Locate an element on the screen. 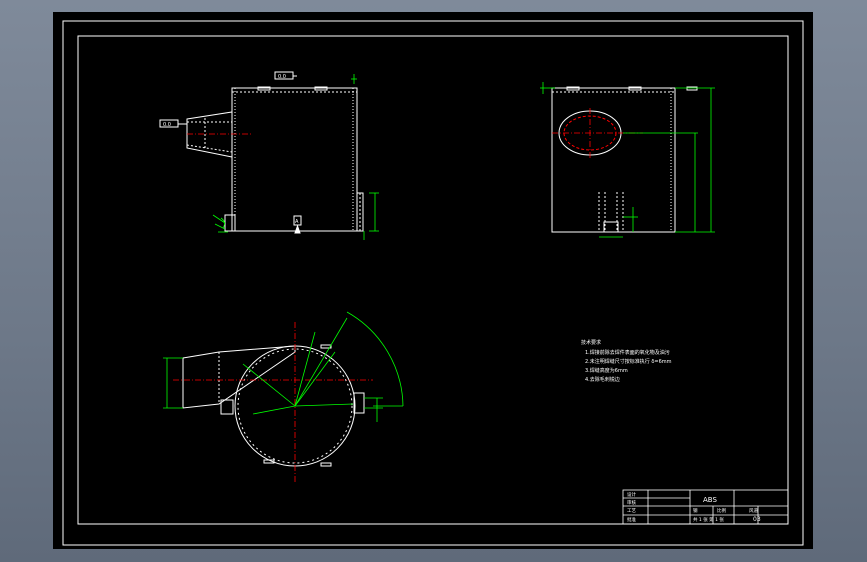  title-row-approve: 批准 is located at coordinates (631, 519).